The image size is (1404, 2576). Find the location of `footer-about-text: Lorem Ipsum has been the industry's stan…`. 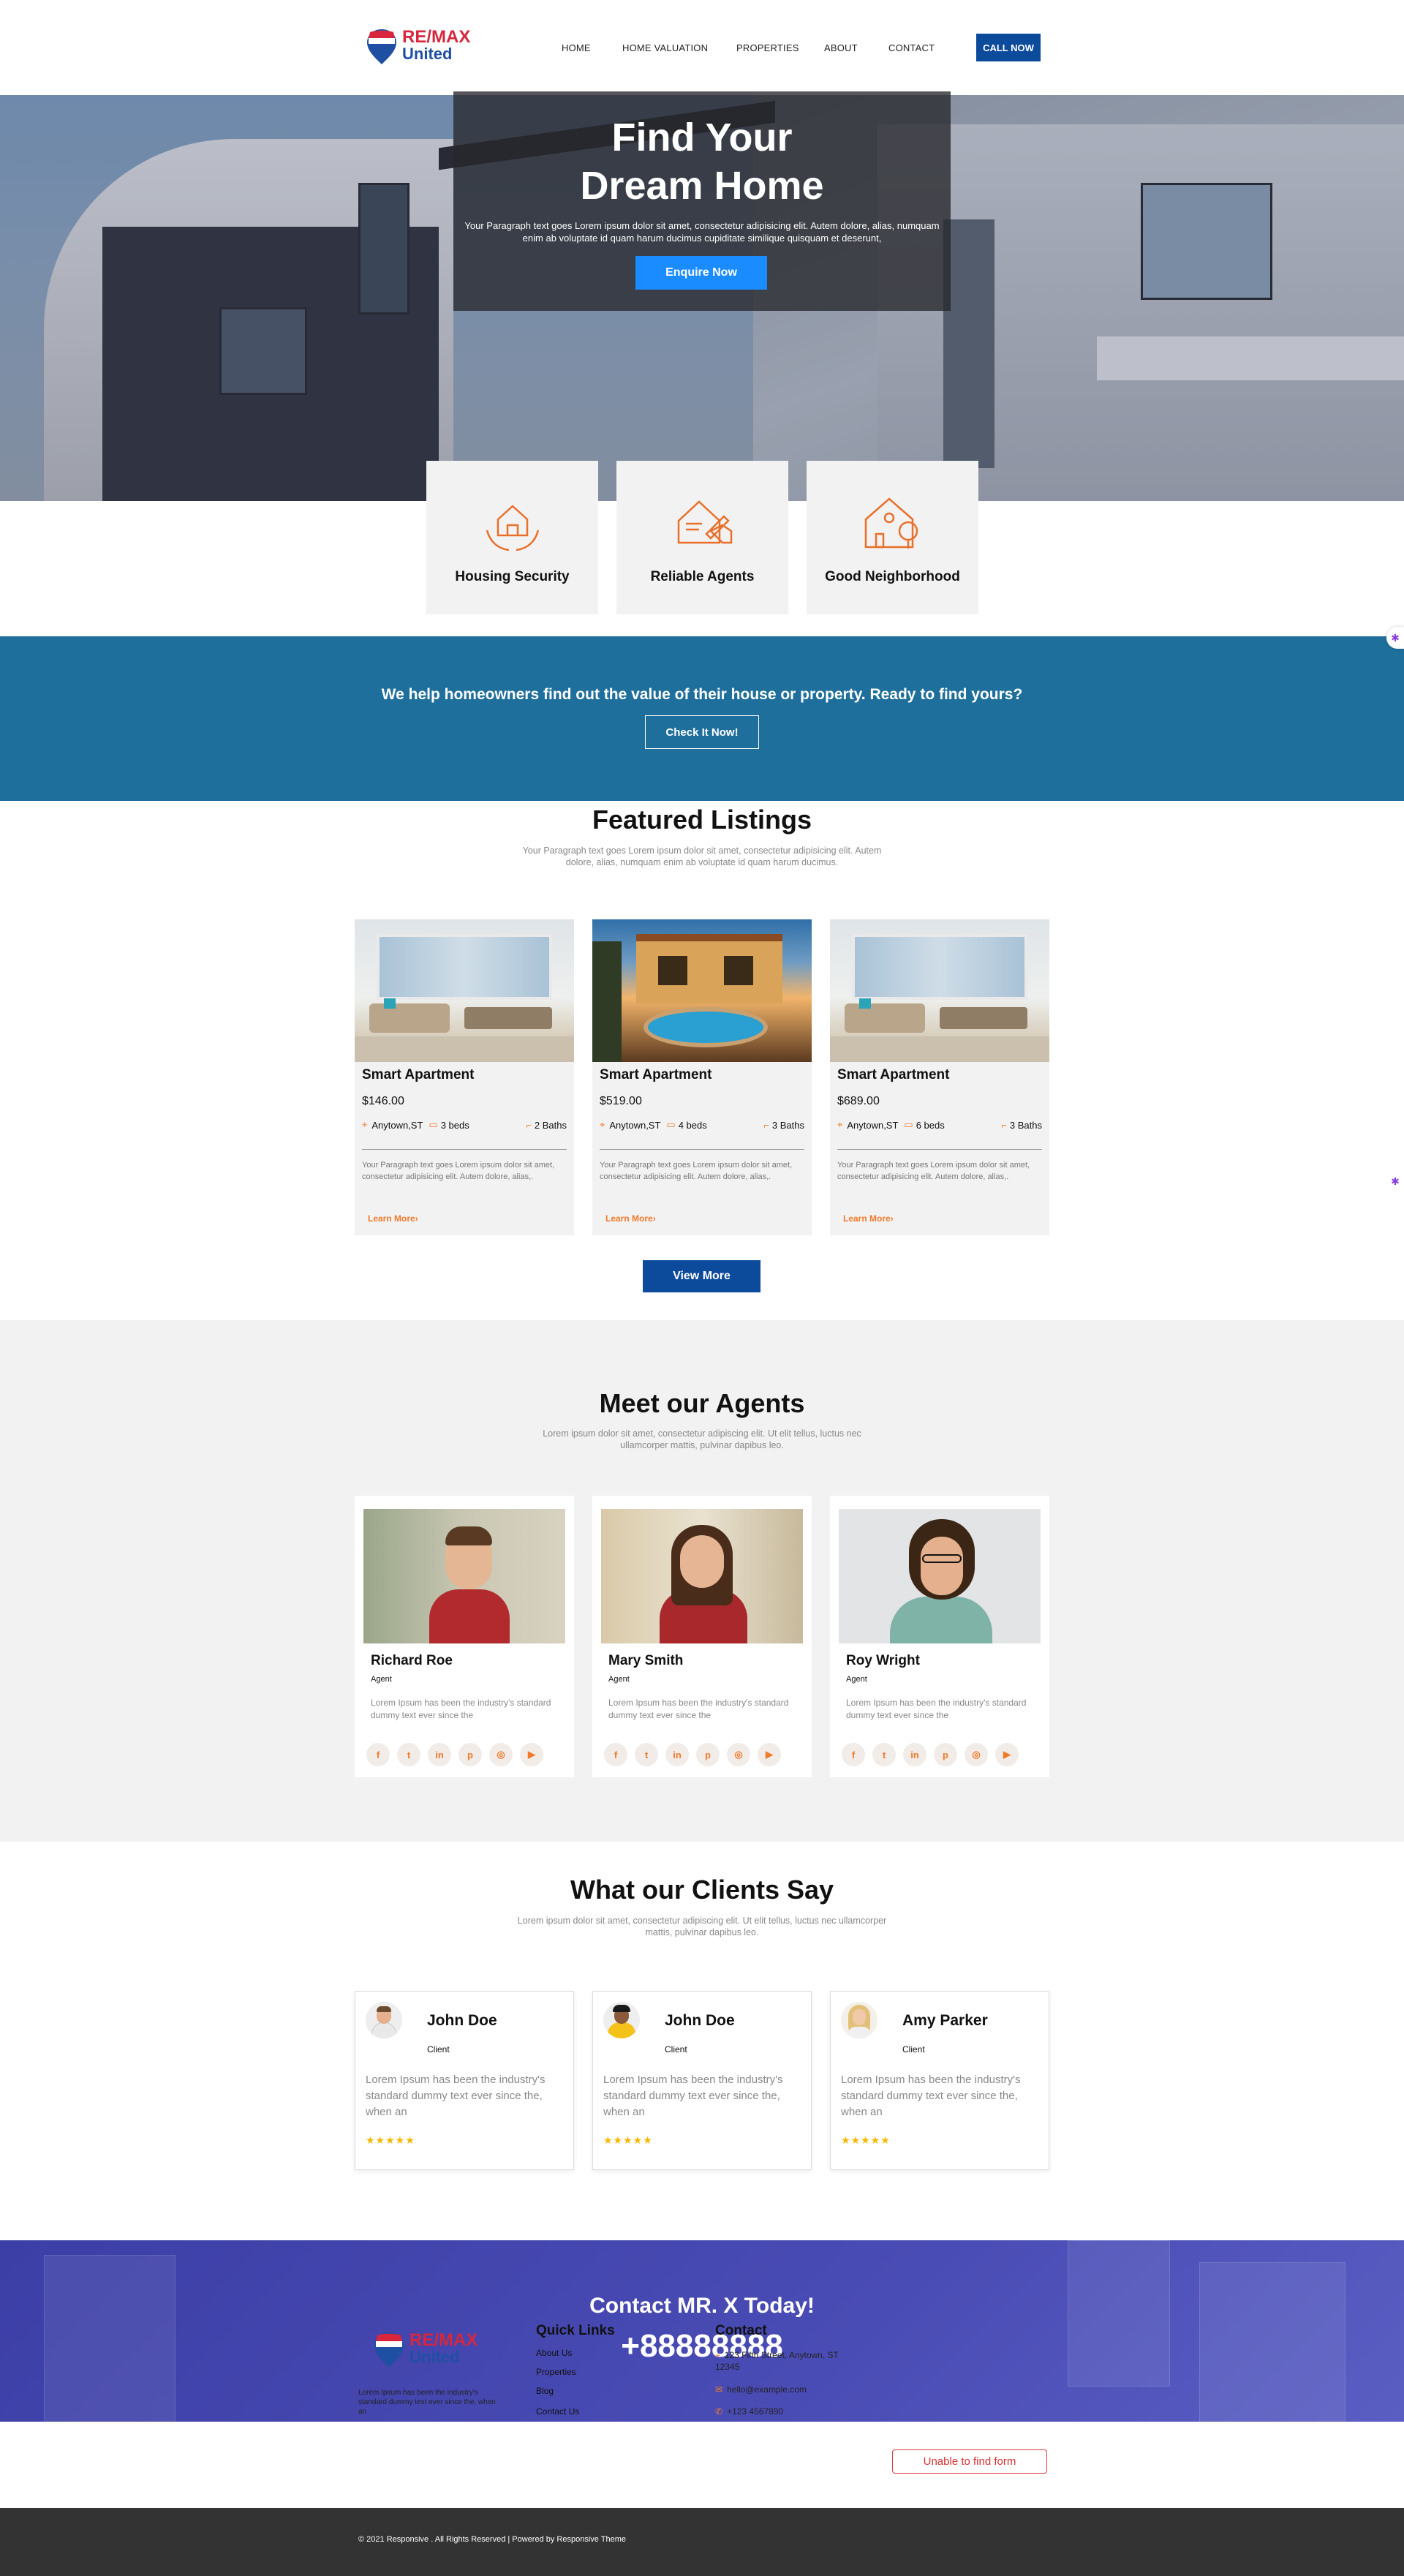

footer-about-text: Lorem Ipsum has been the industry's stan… is located at coordinates (427, 2402).